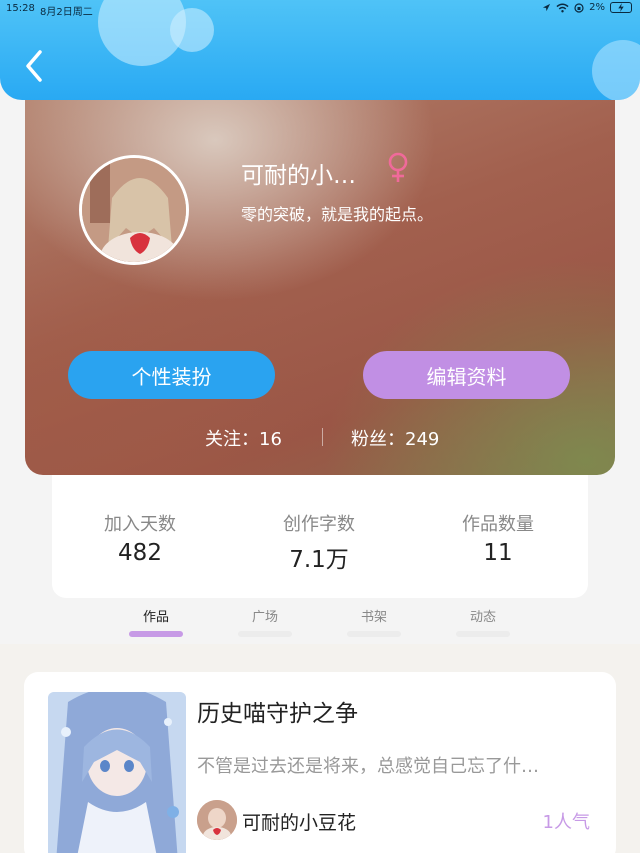 The image size is (640, 853). I want to click on book-cover, so click(117, 772).